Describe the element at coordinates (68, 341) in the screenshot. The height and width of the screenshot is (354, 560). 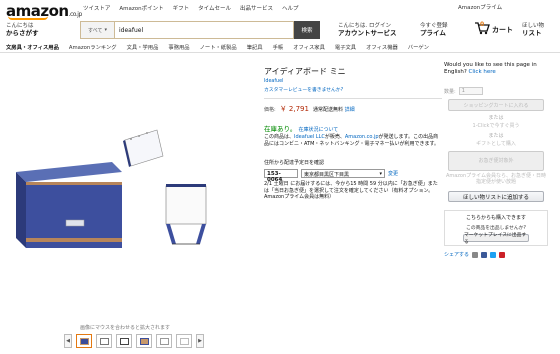
I see `chevron-left-icon: ◀` at that location.